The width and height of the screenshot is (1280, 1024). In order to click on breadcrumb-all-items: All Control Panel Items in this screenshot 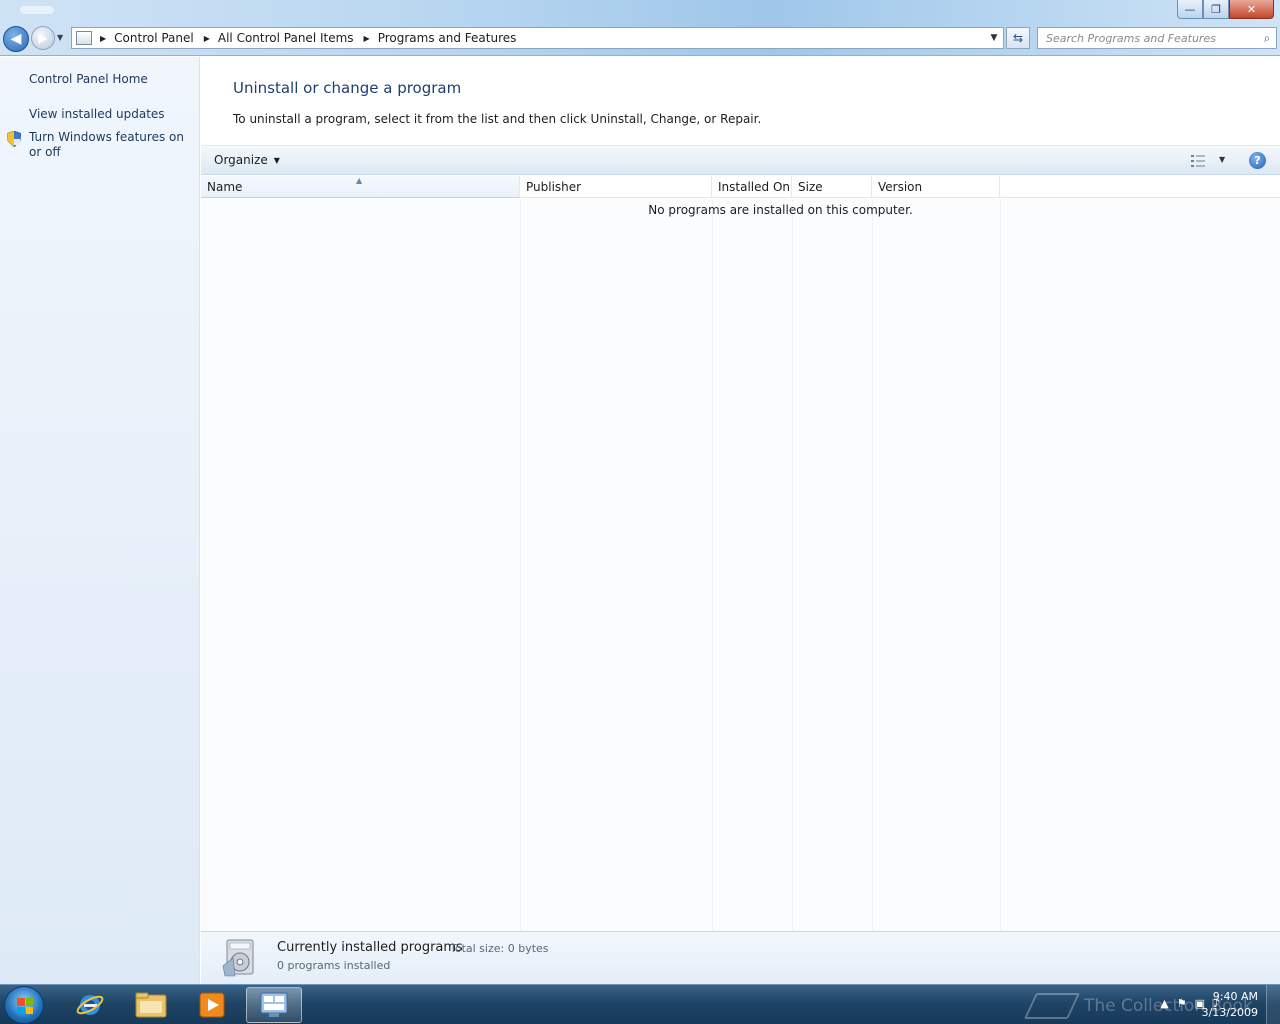, I will do `click(286, 38)`.